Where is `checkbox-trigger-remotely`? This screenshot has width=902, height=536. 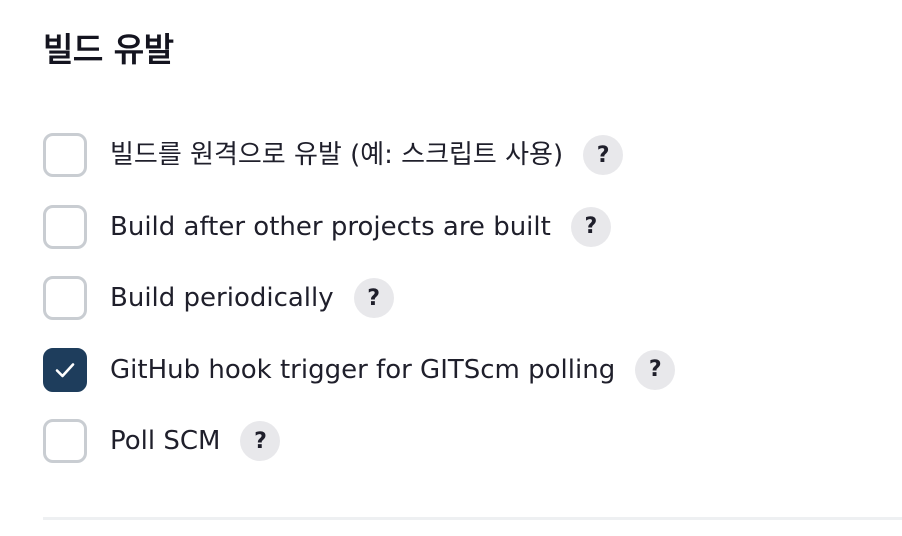 checkbox-trigger-remotely is located at coordinates (65, 155).